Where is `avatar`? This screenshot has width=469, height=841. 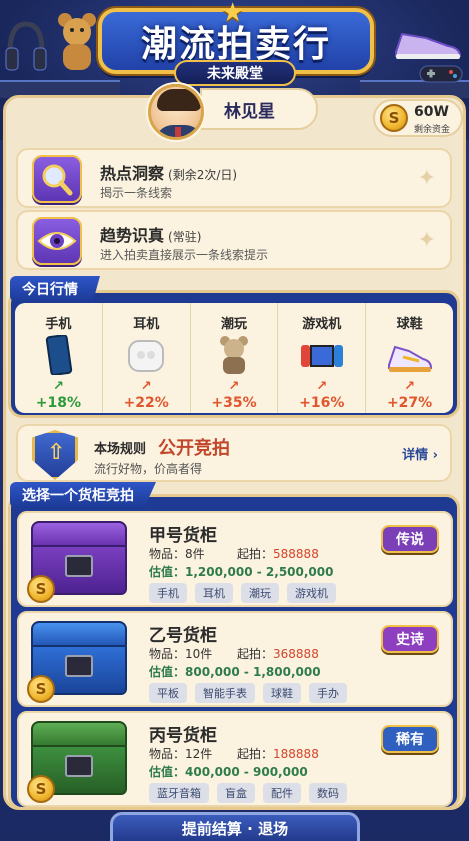
avatar is located at coordinates (176, 112).